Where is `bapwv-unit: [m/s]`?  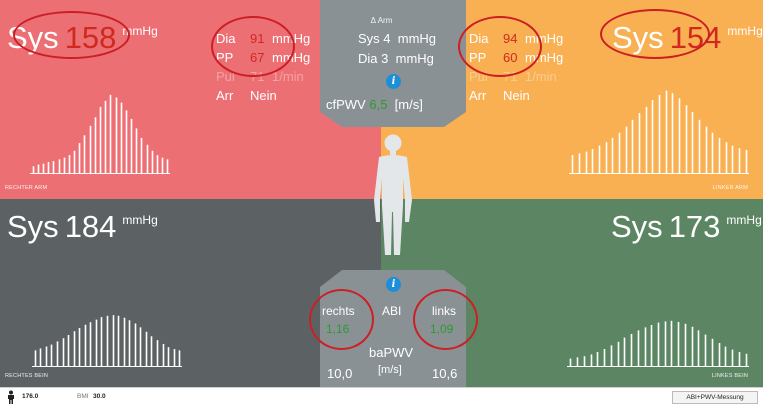 bapwv-unit: [m/s] is located at coordinates (390, 370).